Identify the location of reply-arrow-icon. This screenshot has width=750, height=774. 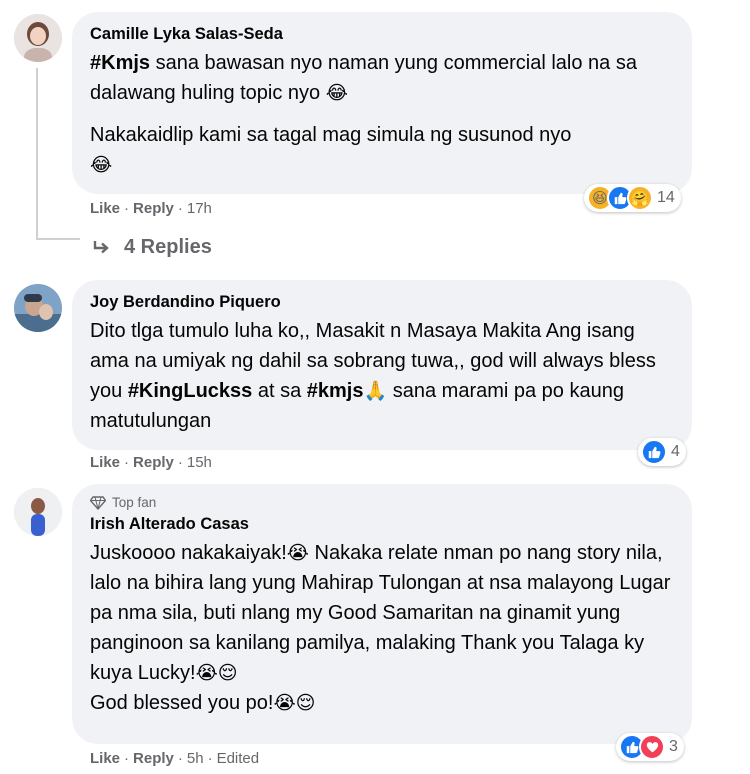
(101, 246).